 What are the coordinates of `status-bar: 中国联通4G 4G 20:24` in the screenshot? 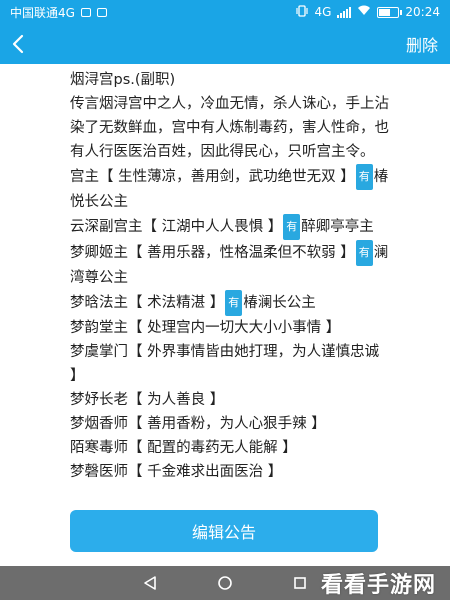 It's located at (225, 12).